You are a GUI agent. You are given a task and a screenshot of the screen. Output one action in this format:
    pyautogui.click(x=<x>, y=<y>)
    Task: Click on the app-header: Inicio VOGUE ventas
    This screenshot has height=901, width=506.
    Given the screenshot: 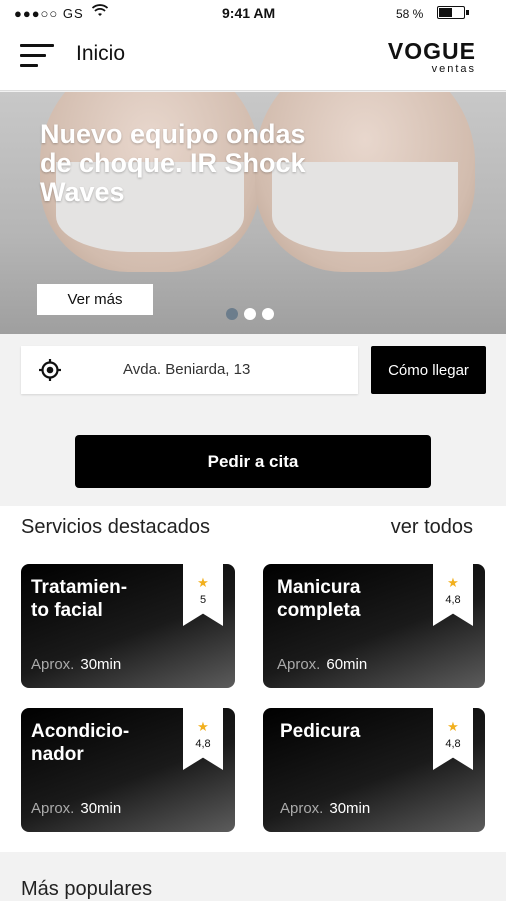 What is the action you would take?
    pyautogui.click(x=253, y=58)
    